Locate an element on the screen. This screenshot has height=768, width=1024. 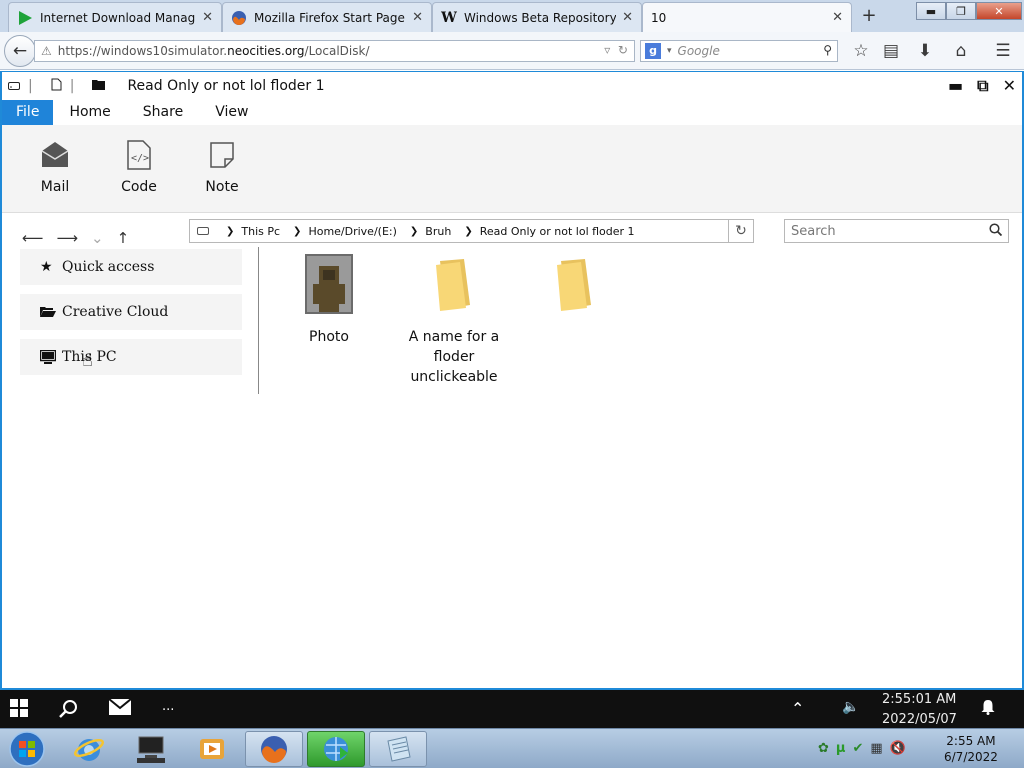
explorer-search-input: Search is located at coordinates (896, 231).